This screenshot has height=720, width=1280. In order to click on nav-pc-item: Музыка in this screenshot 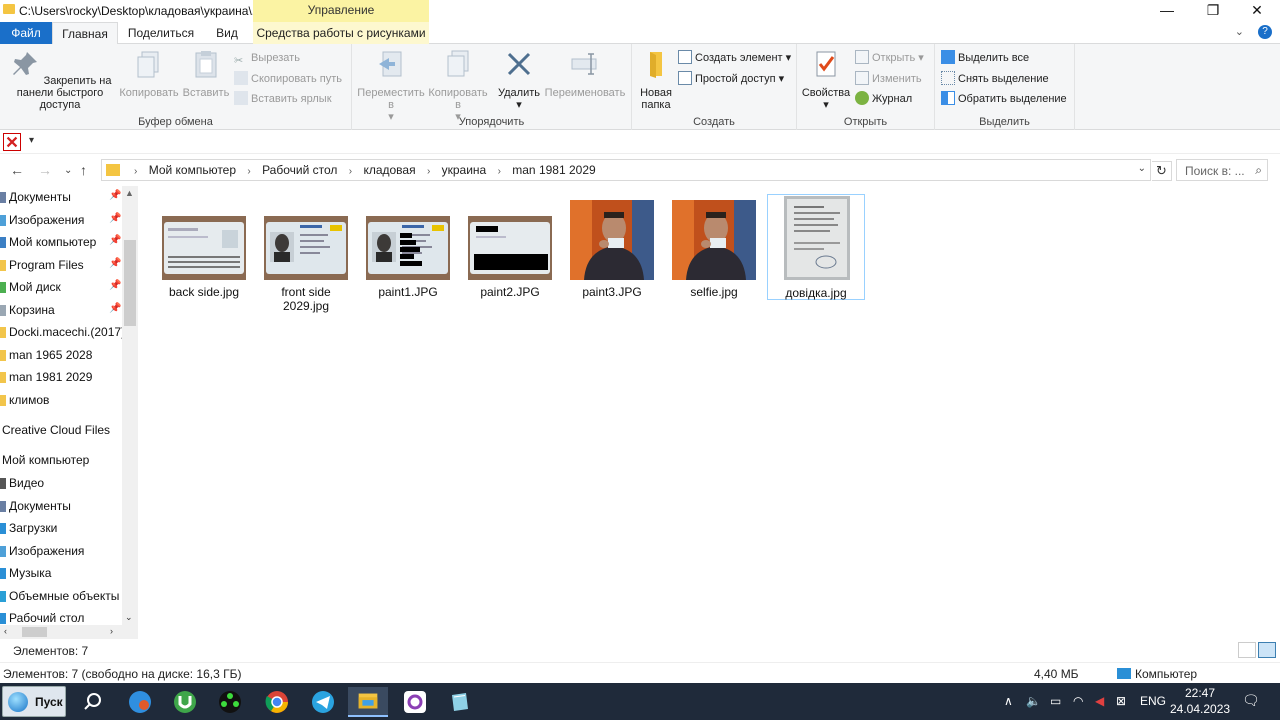, I will do `click(61, 573)`.